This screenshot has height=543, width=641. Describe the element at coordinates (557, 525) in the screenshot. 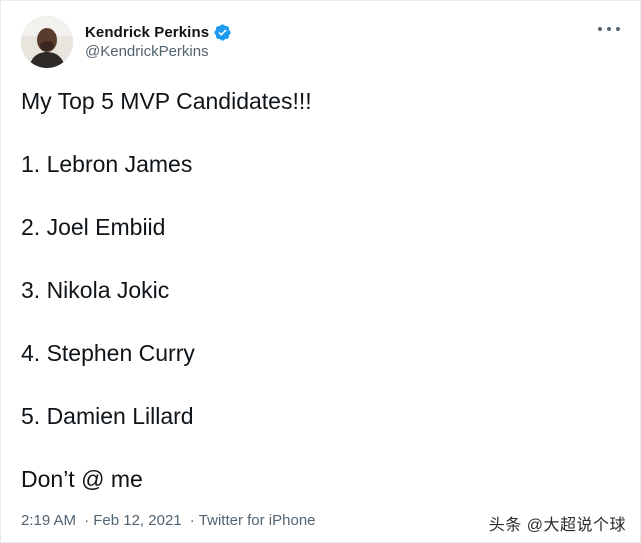

I see `watermark: 头条 @大超说个球` at that location.